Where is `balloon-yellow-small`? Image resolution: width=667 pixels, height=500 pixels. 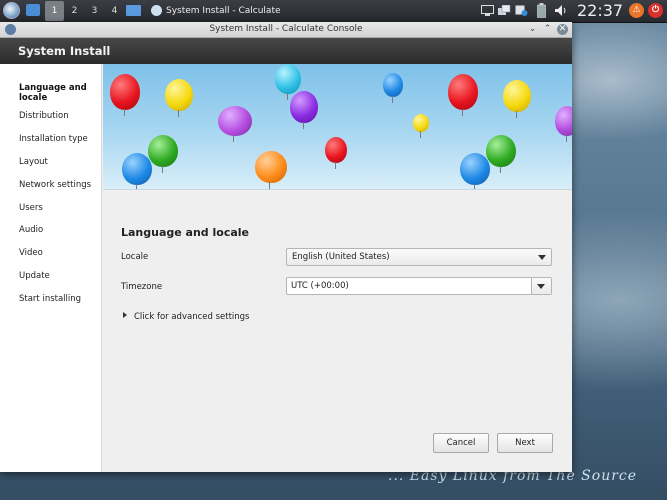
balloon-yellow-small is located at coordinates (421, 126).